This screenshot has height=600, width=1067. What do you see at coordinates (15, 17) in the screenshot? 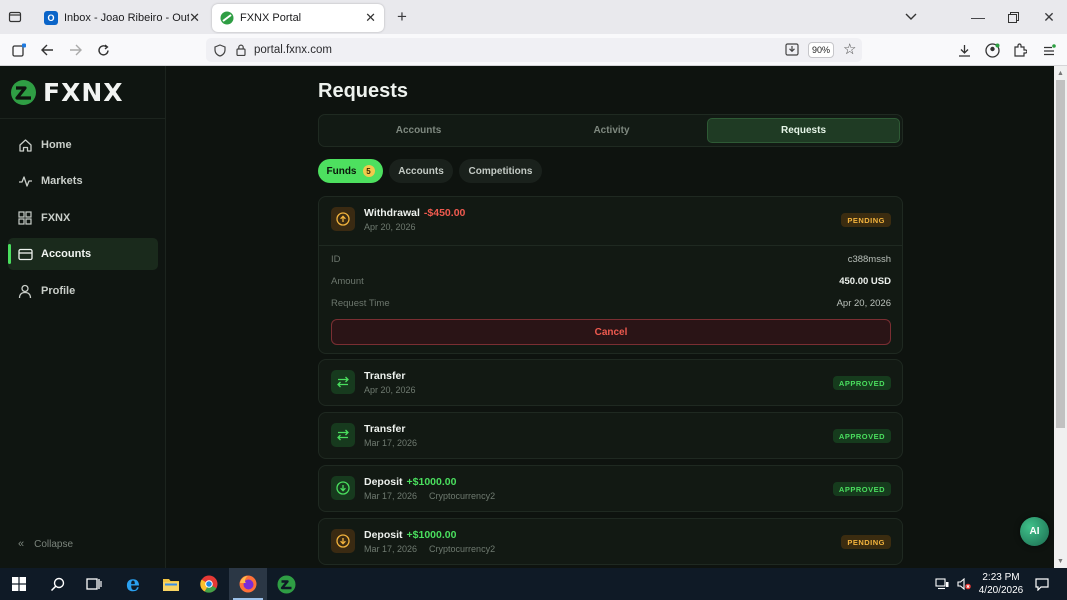
I see `tab-list-icon` at bounding box center [15, 17].